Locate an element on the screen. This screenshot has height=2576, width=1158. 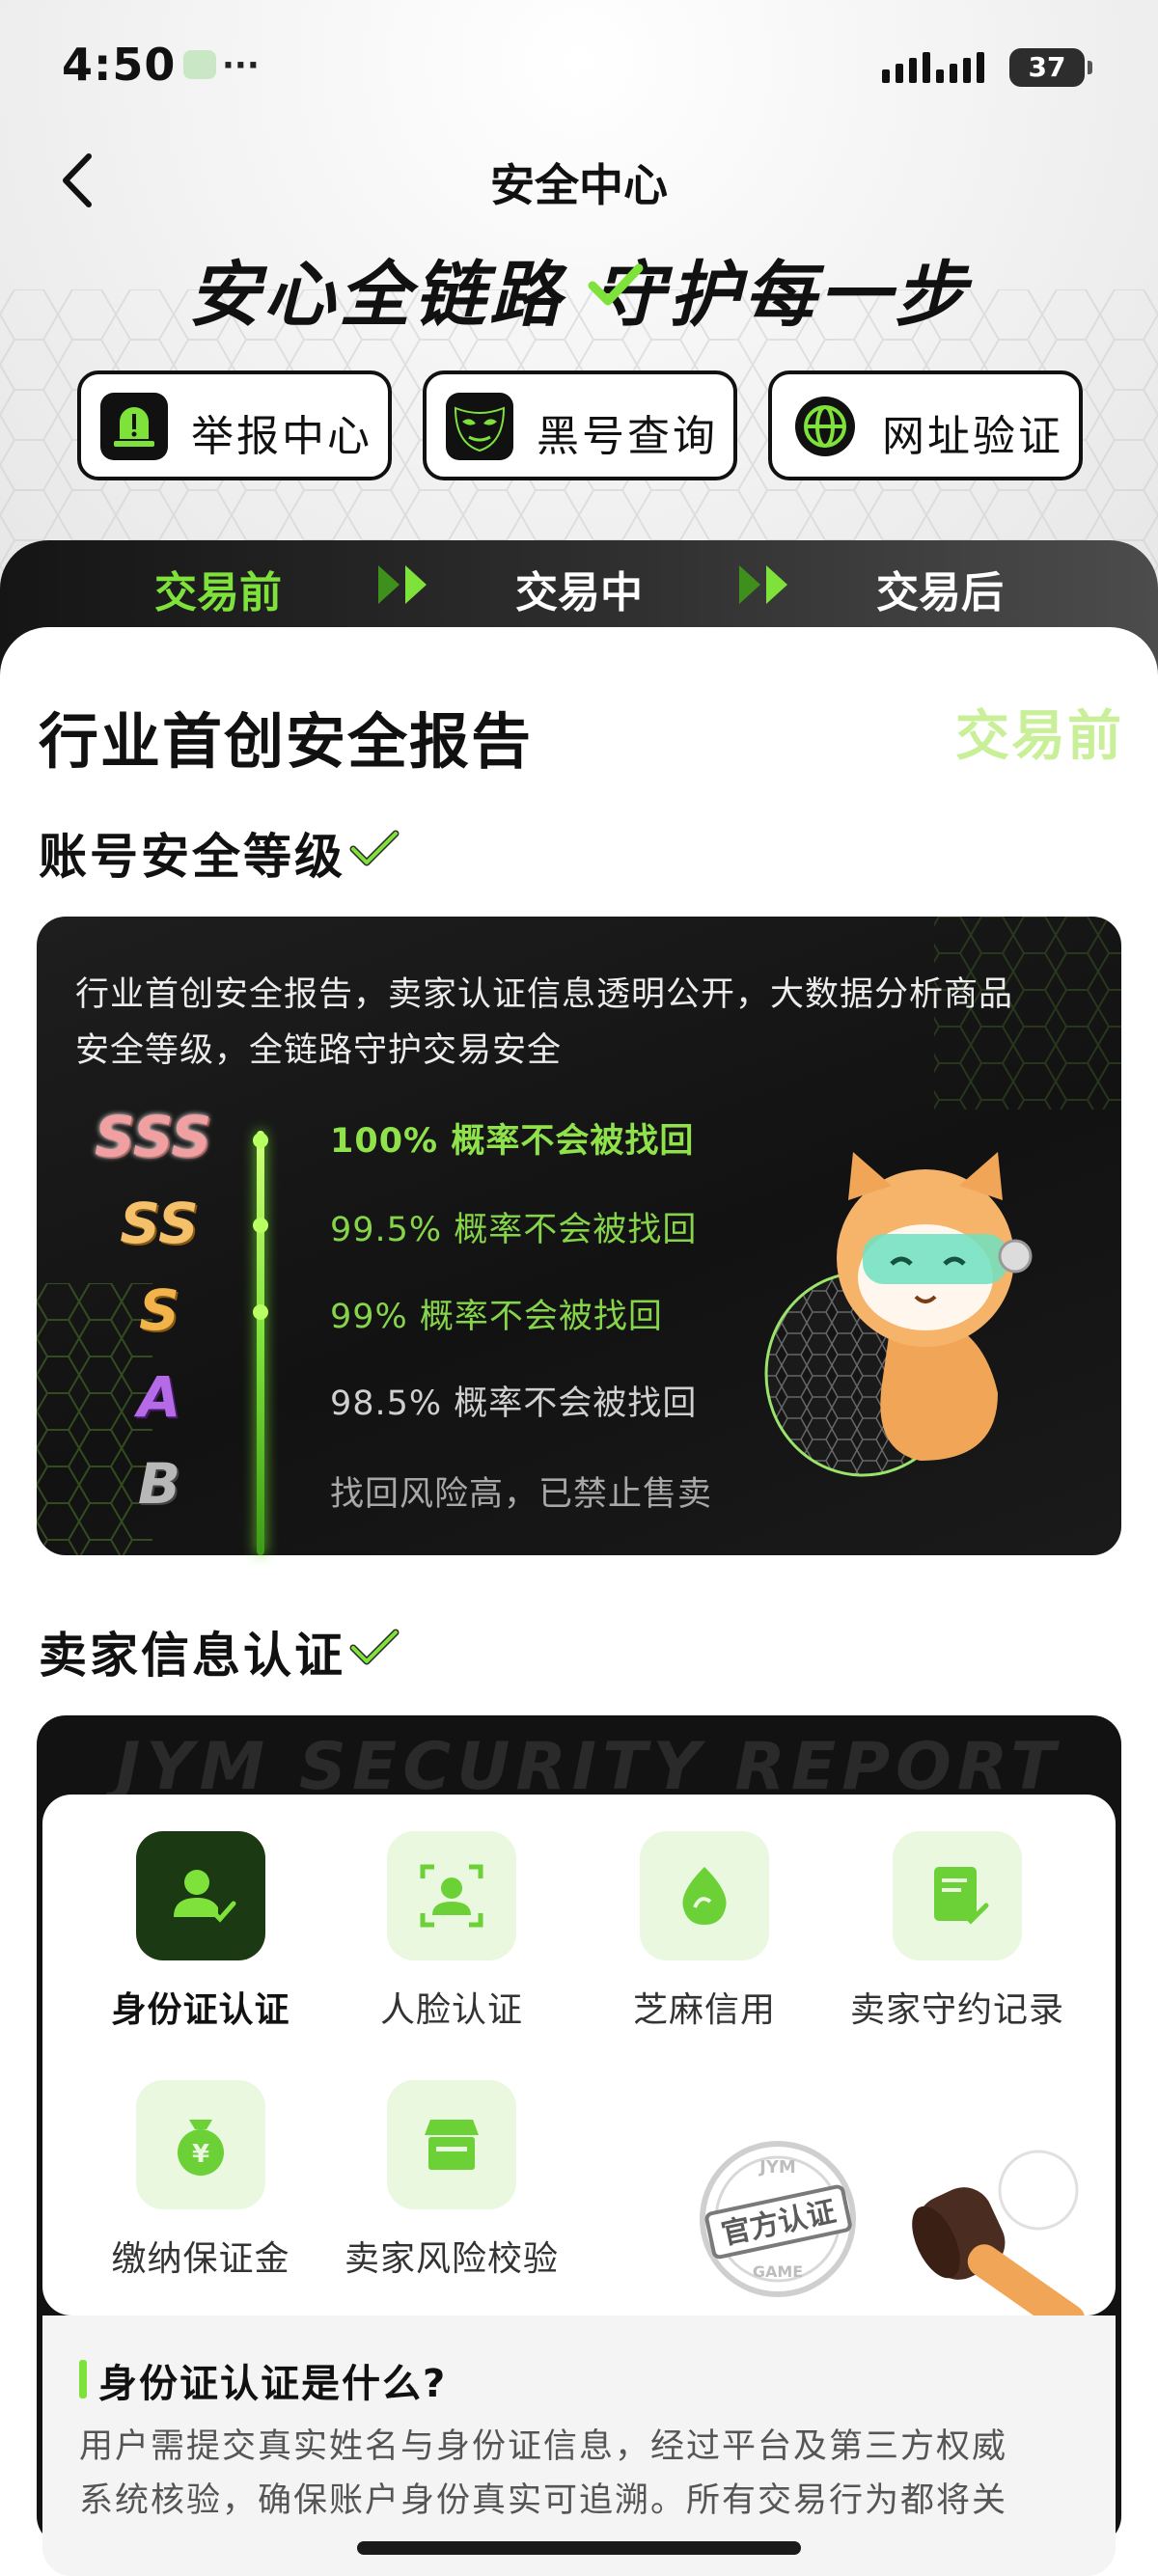
blacklist-lookup-label: 黑号查询 is located at coordinates (627, 437).